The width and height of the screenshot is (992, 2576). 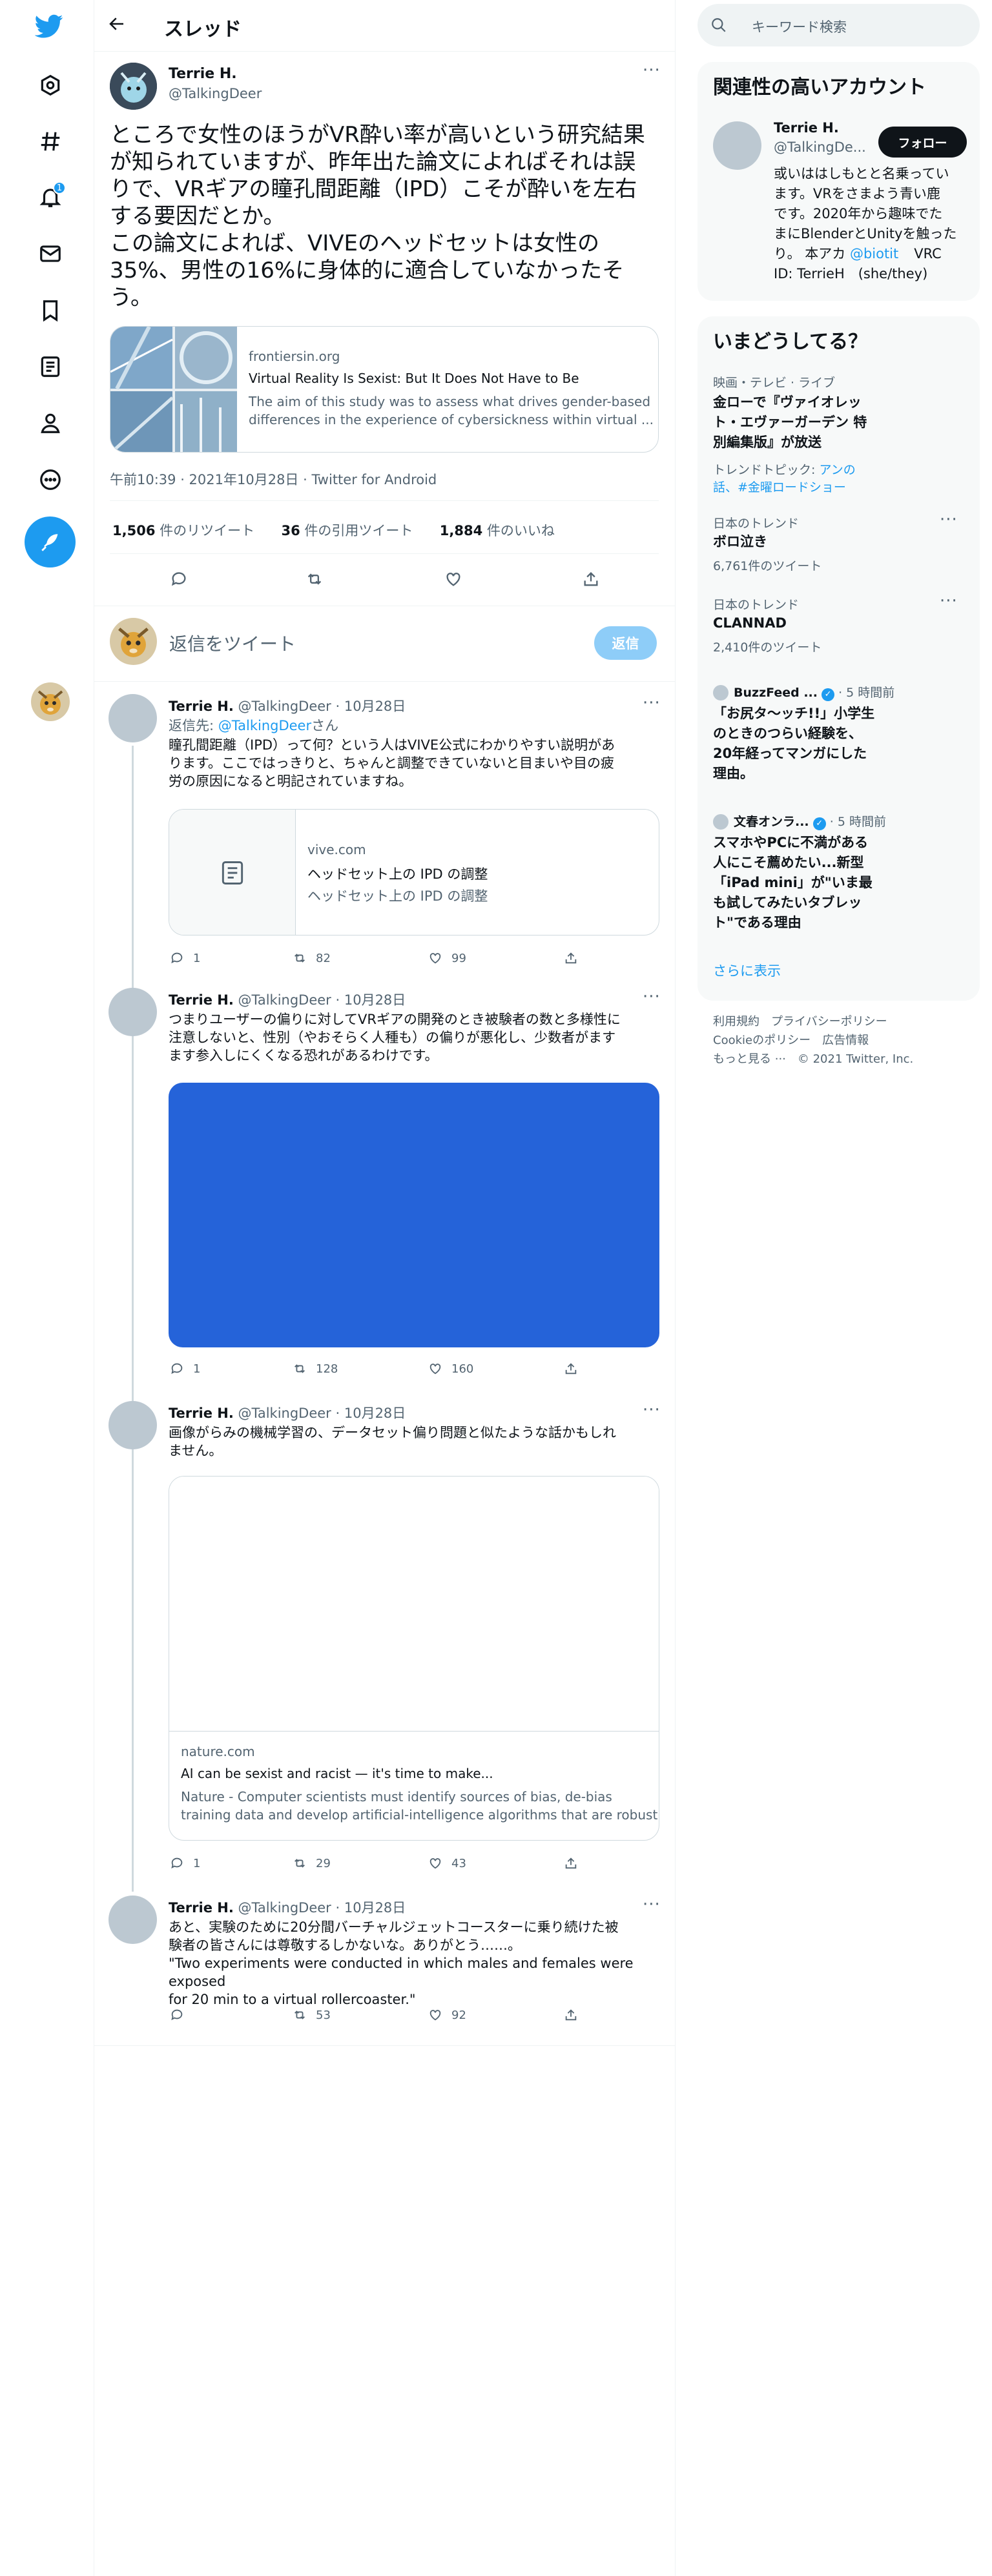 I want to click on footer-links-2: Cookieのポリシー 広告情報, so click(x=813, y=1040).